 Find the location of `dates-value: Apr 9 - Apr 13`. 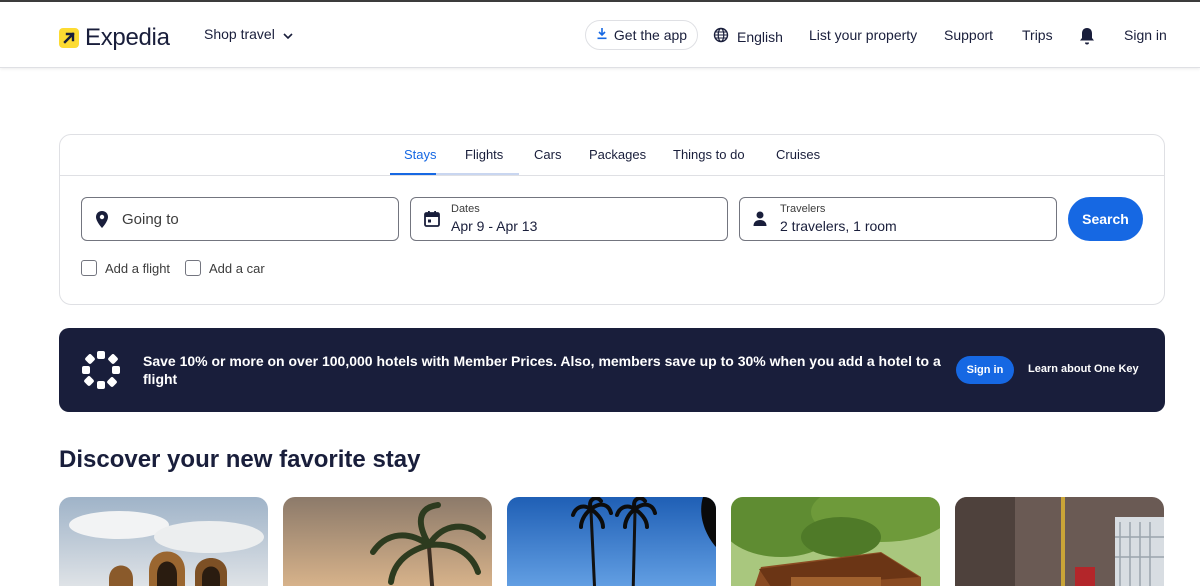

dates-value: Apr 9 - Apr 13 is located at coordinates (494, 226).